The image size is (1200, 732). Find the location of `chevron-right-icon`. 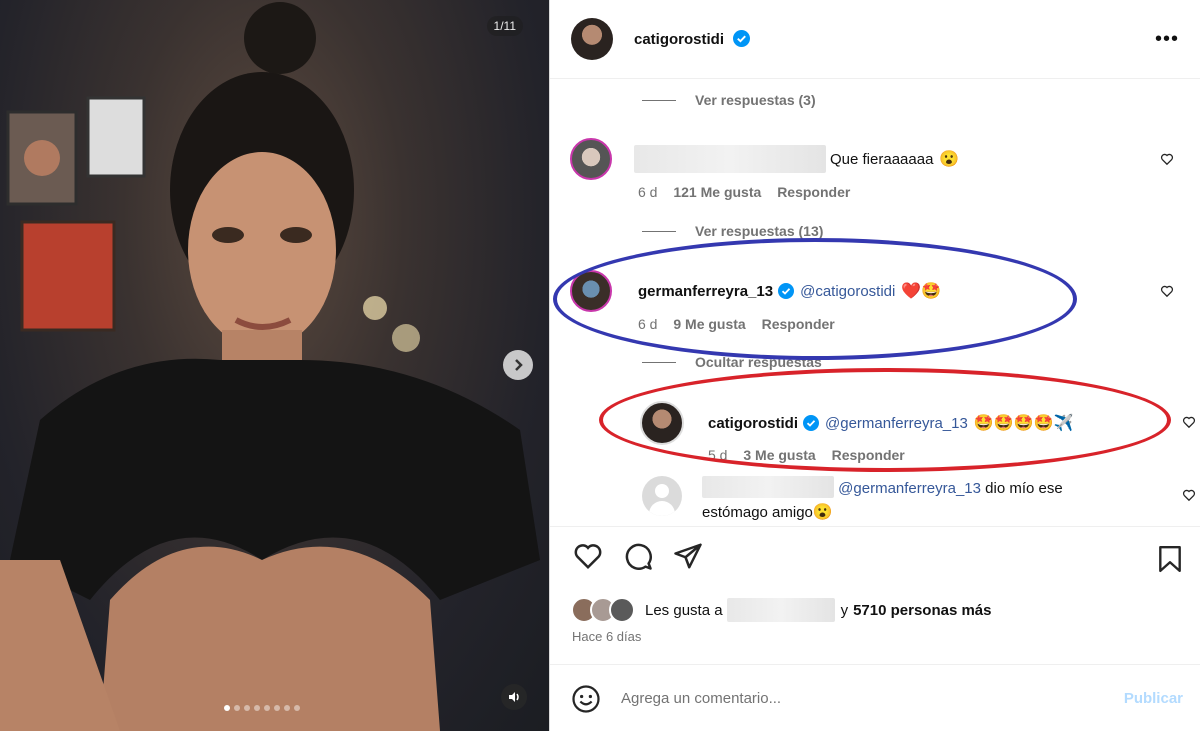

chevron-right-icon is located at coordinates (519, 365).